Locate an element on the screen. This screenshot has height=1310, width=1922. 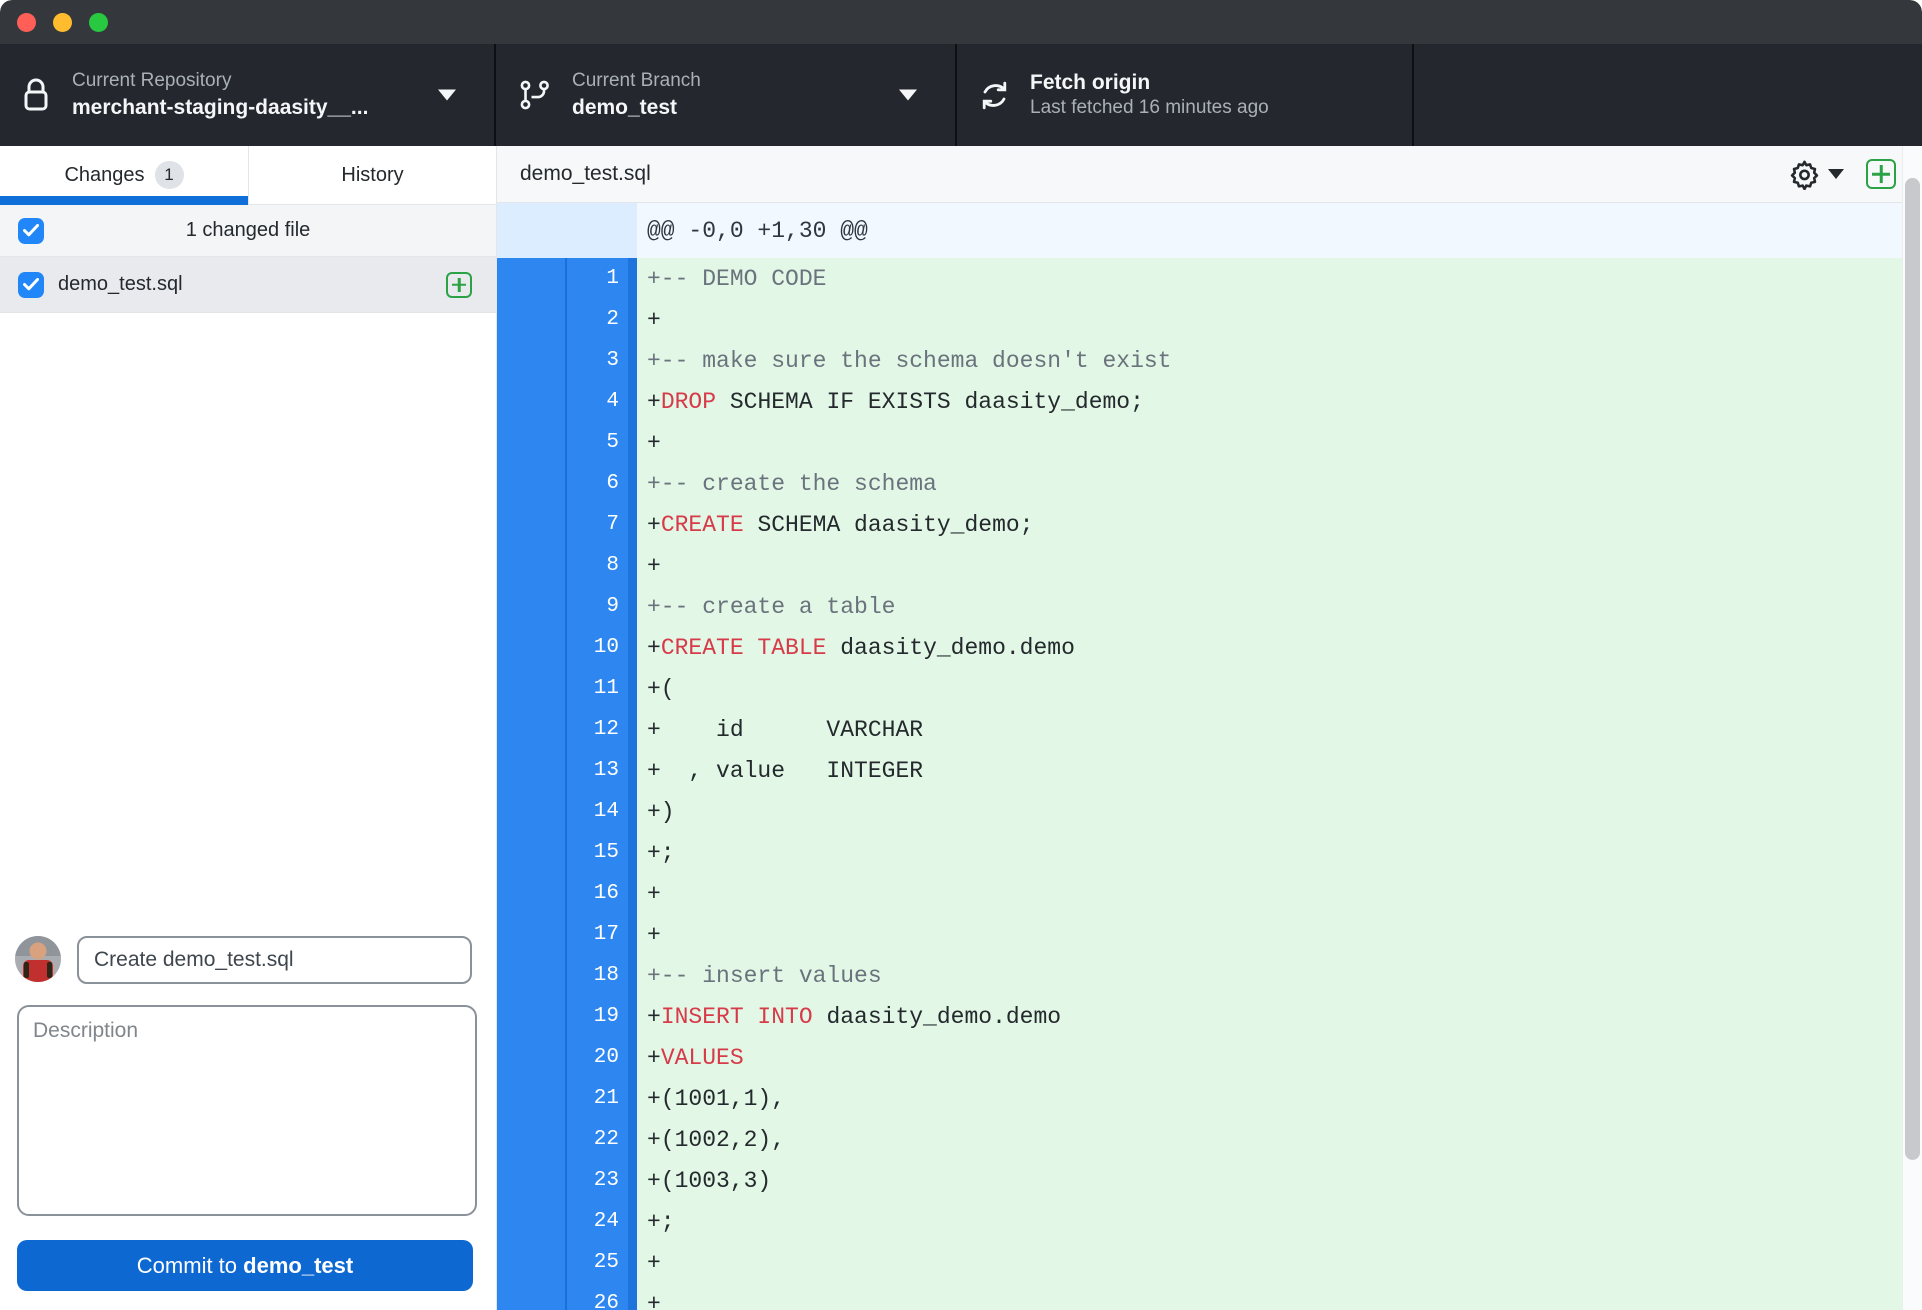
diff-line-number: 24 is located at coordinates (597, 1221).